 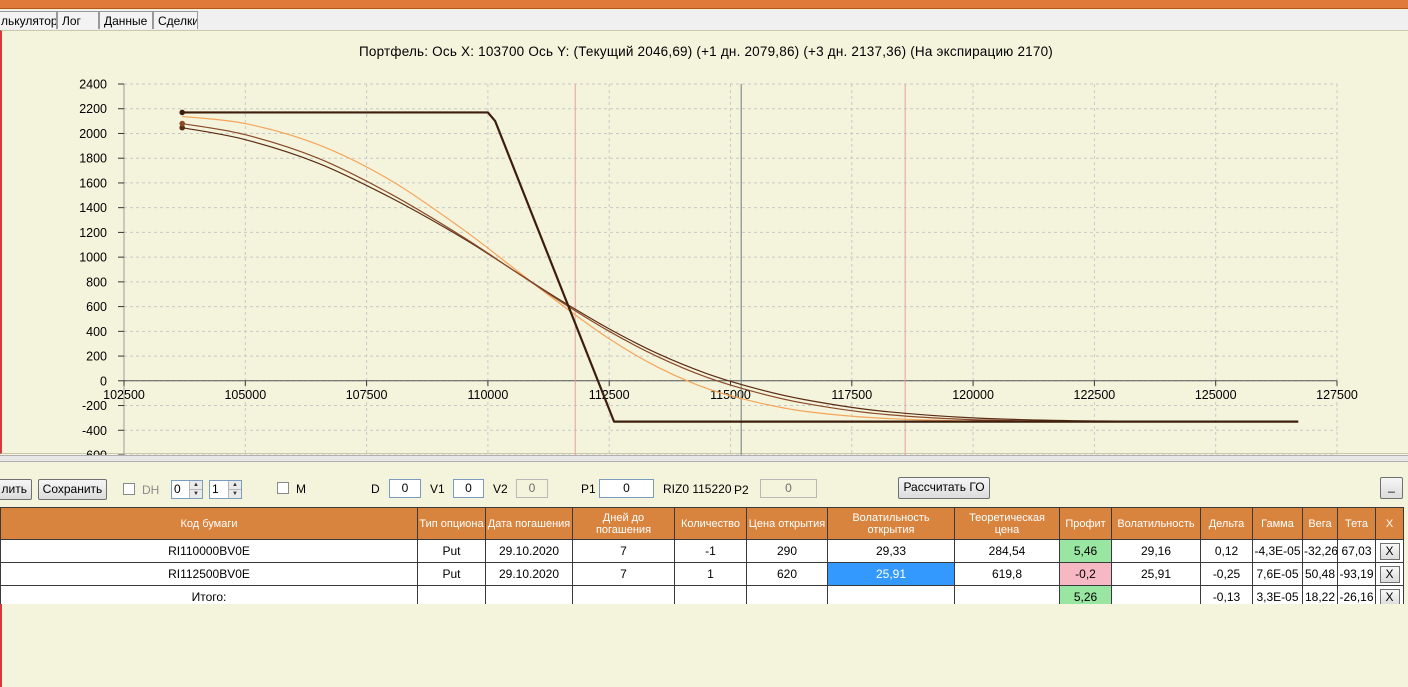 I want to click on delete-button: лить, so click(x=16, y=489).